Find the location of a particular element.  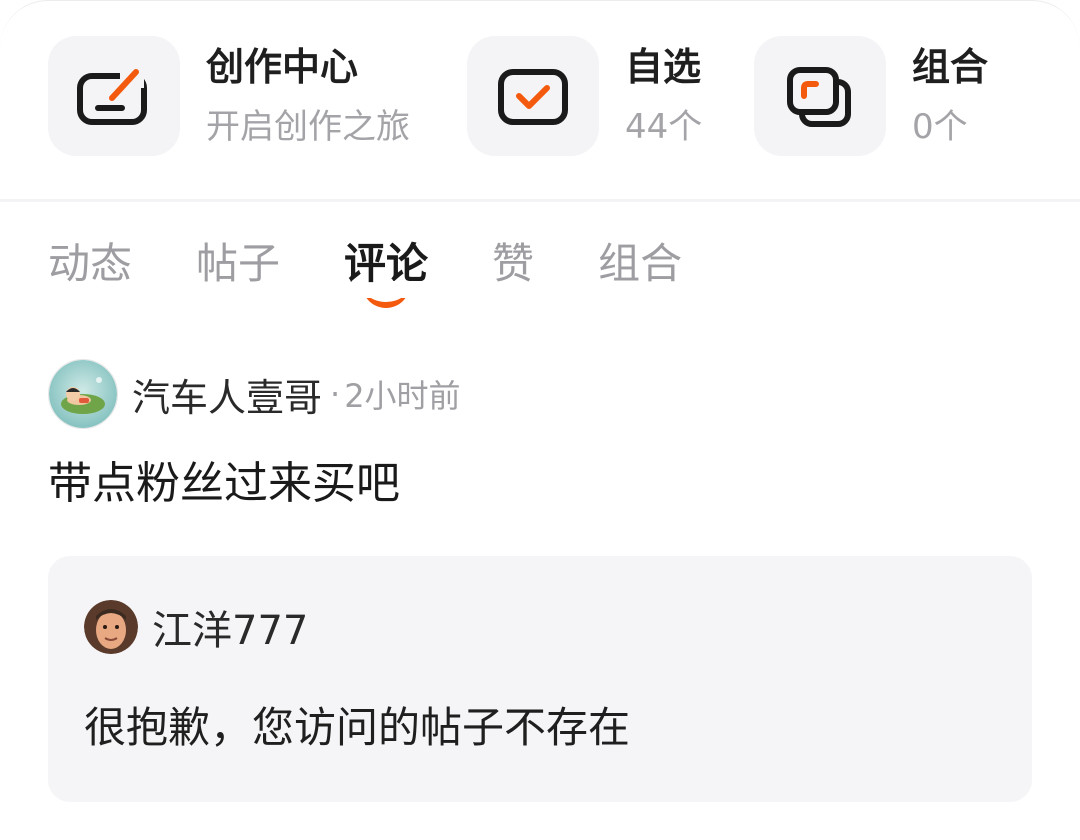

watchlist-title: 自选 is located at coordinates (663, 67).